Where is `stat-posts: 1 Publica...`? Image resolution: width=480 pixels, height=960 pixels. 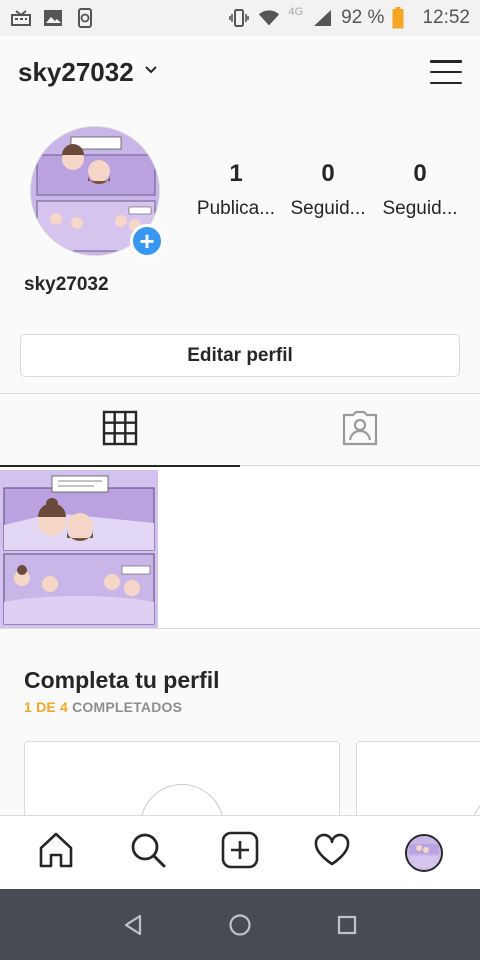 stat-posts: 1 Publica... is located at coordinates (236, 190).